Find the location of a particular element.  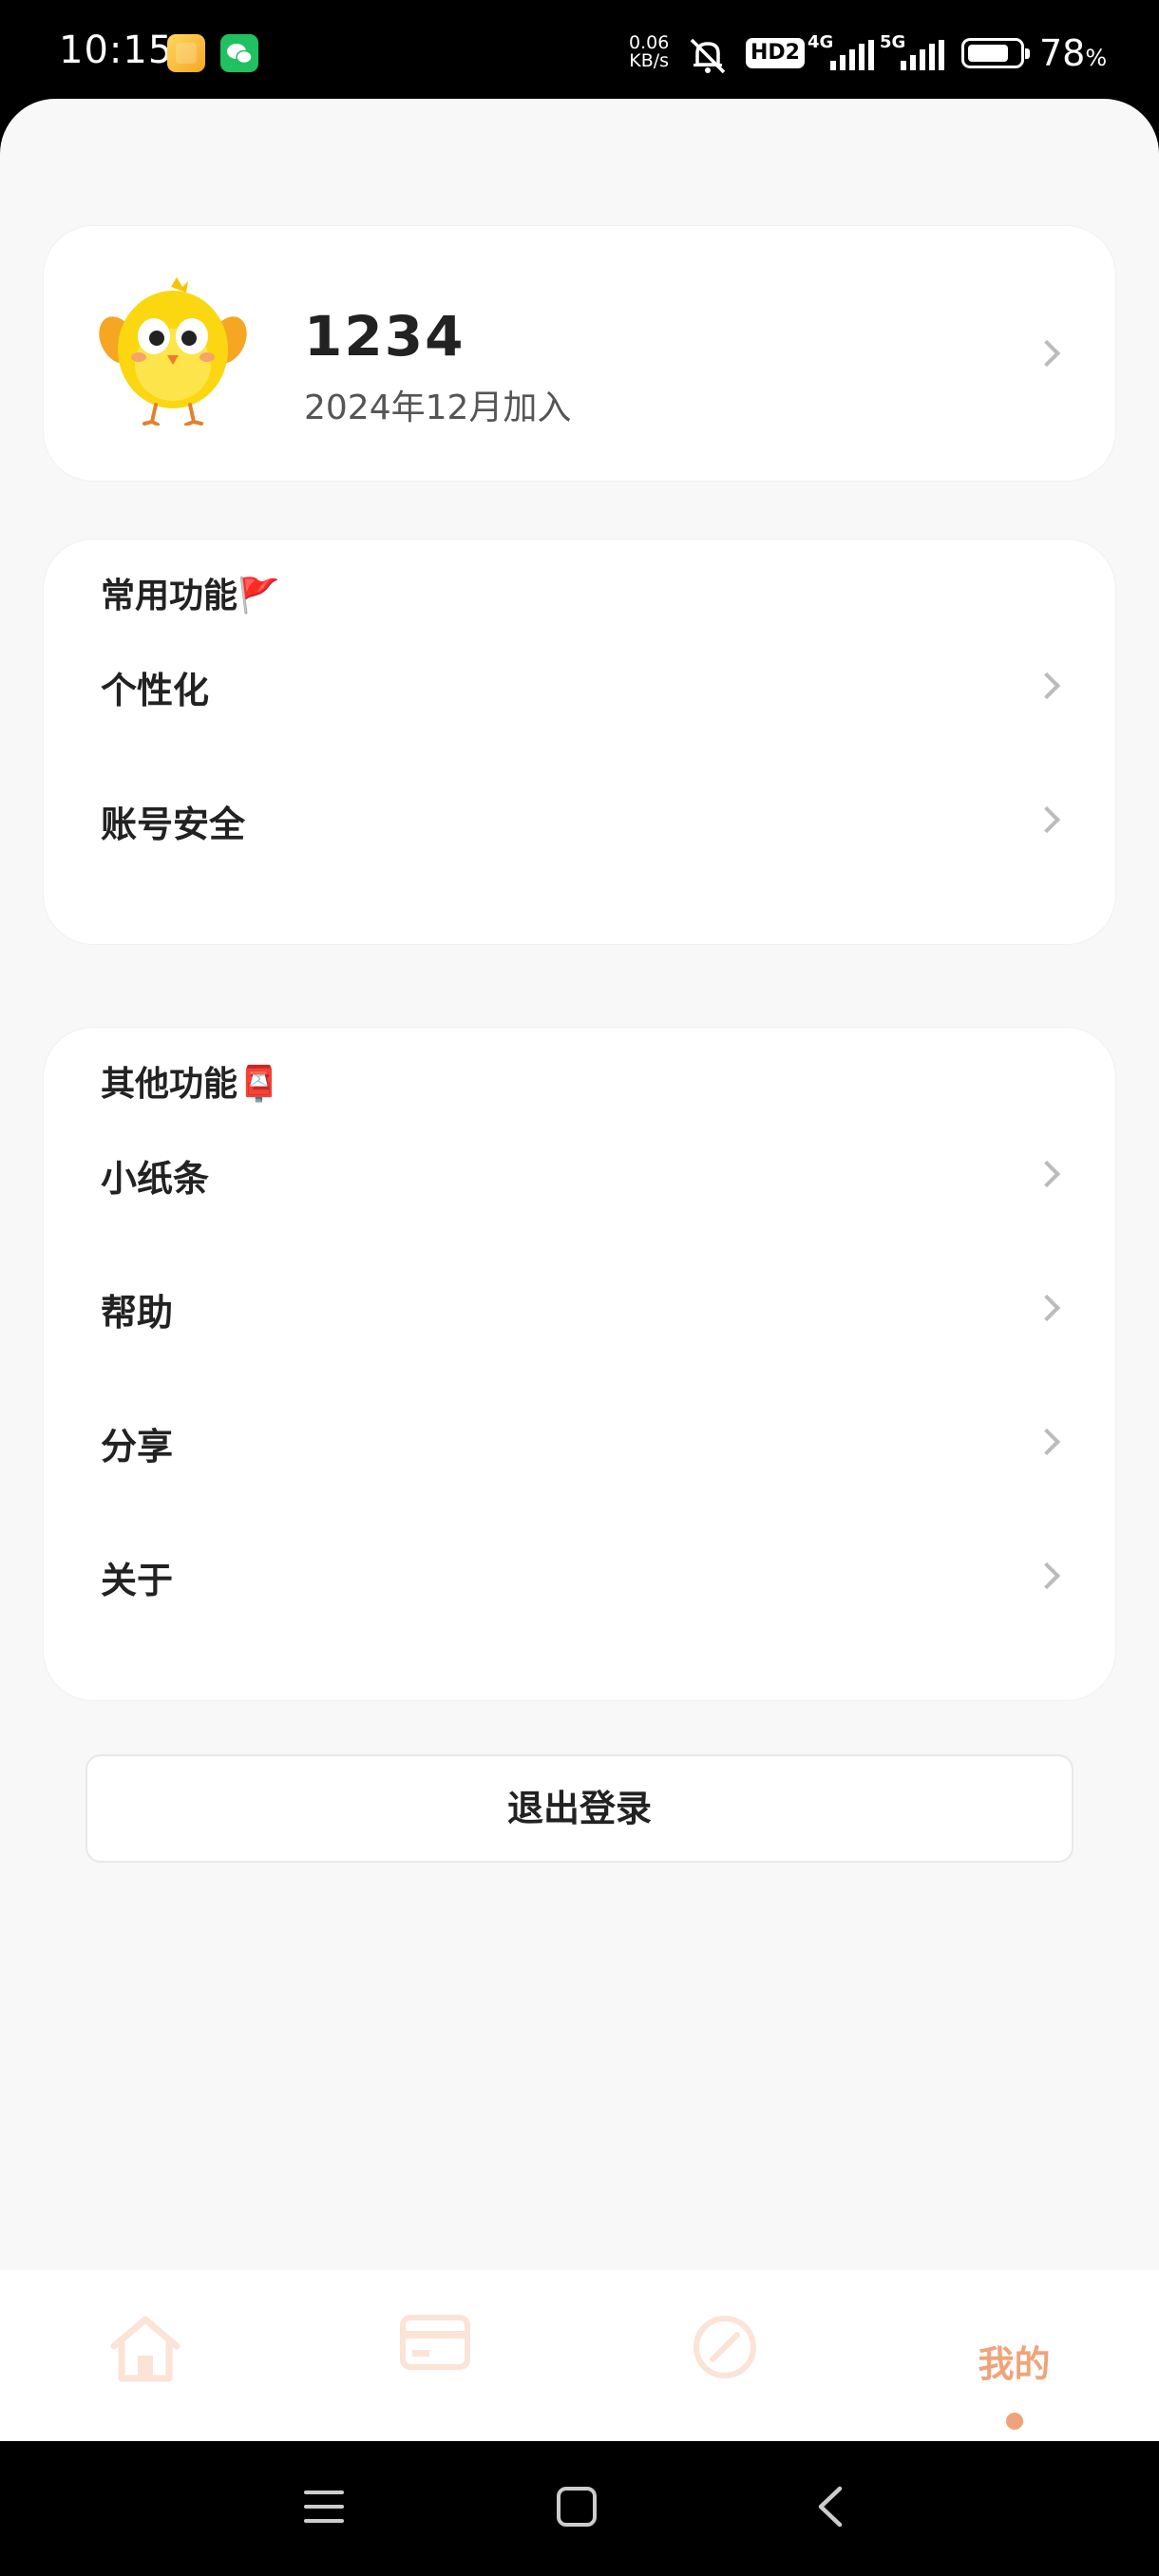

signal-5g-icon is located at coordinates (921, 57).